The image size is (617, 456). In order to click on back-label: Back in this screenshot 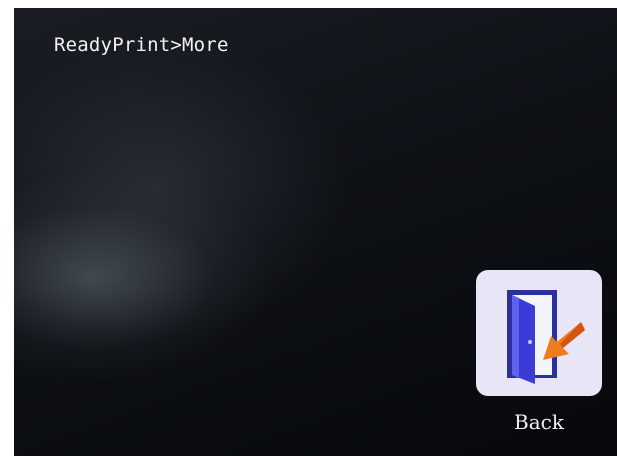, I will do `click(539, 422)`.